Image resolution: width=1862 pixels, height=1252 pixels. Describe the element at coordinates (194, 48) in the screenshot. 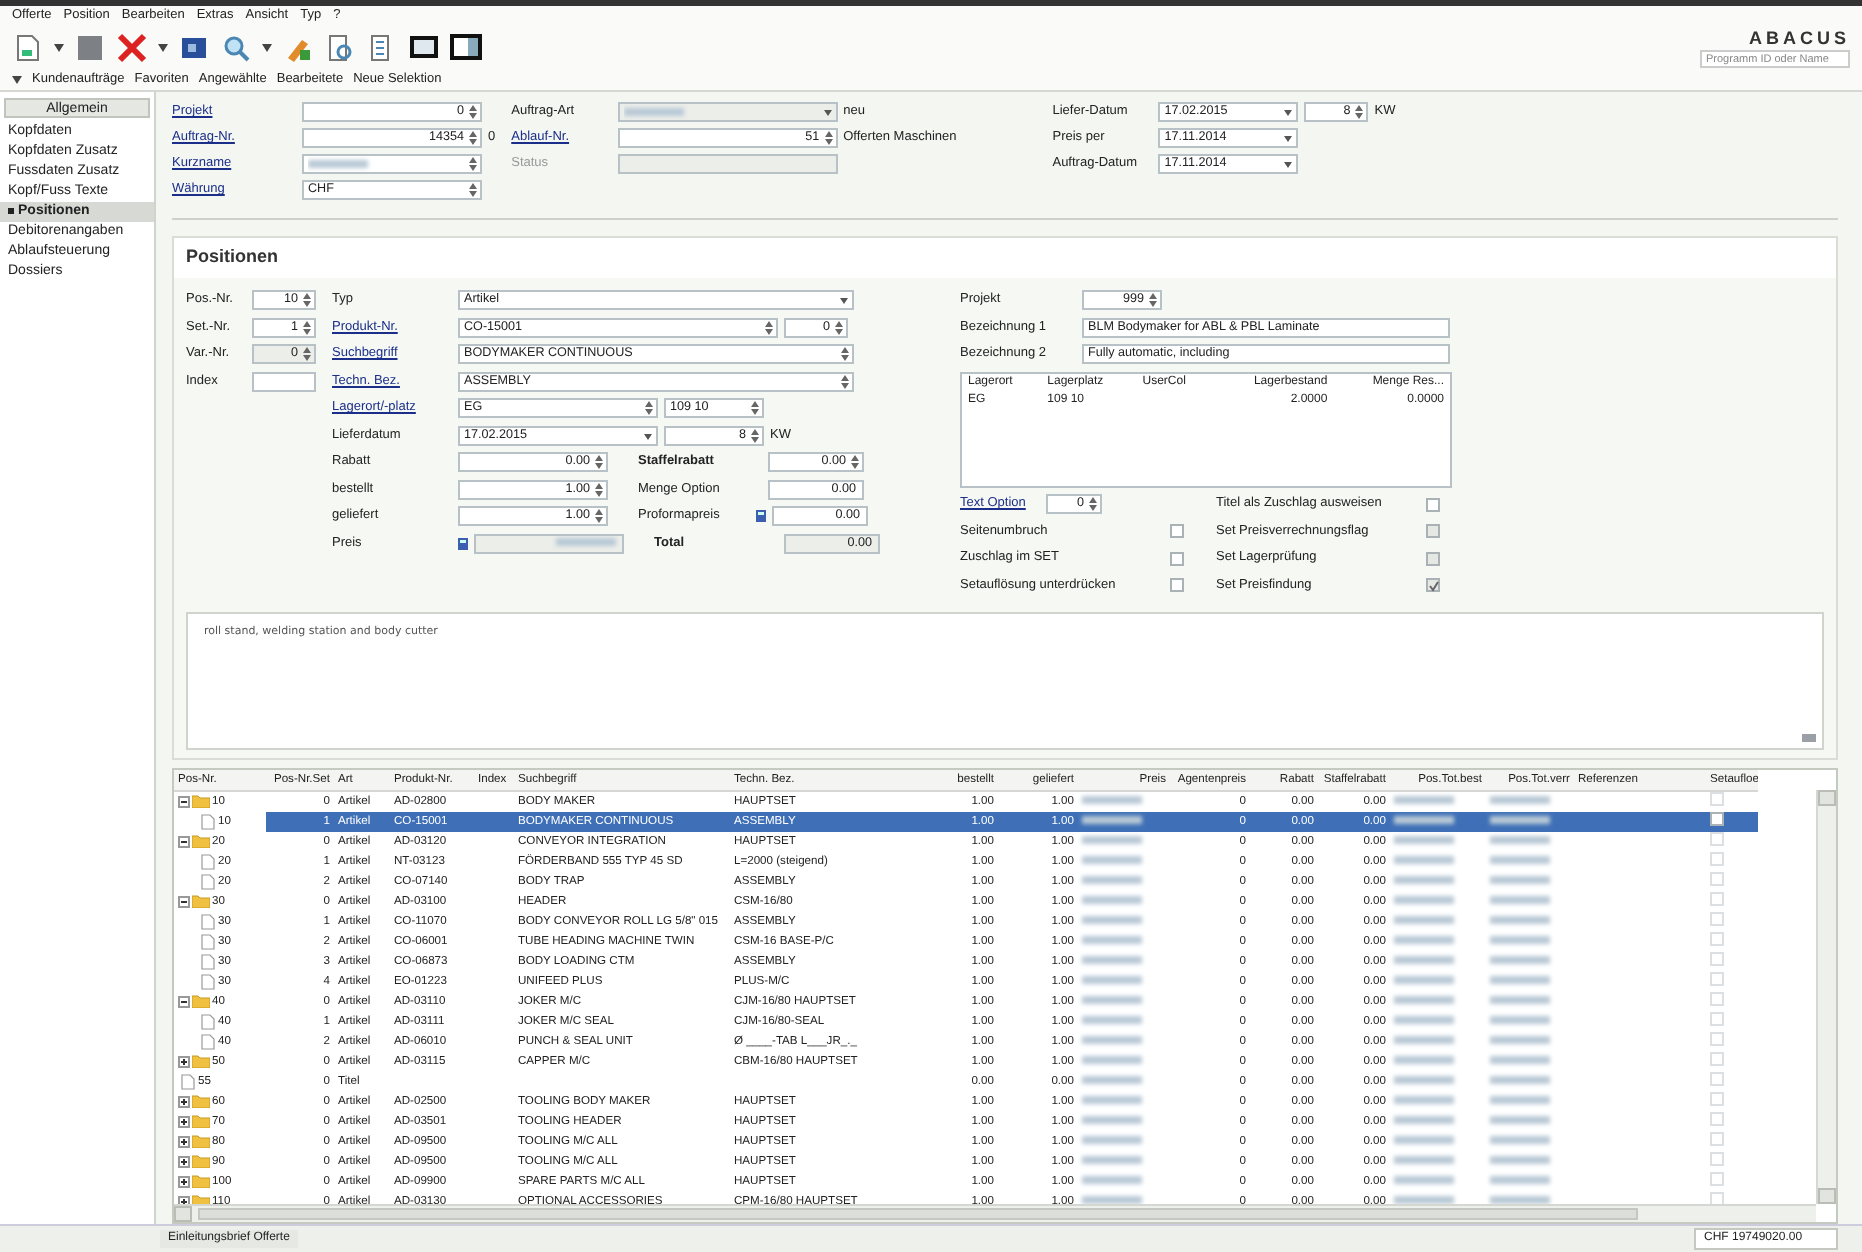

I see `window-icon` at that location.